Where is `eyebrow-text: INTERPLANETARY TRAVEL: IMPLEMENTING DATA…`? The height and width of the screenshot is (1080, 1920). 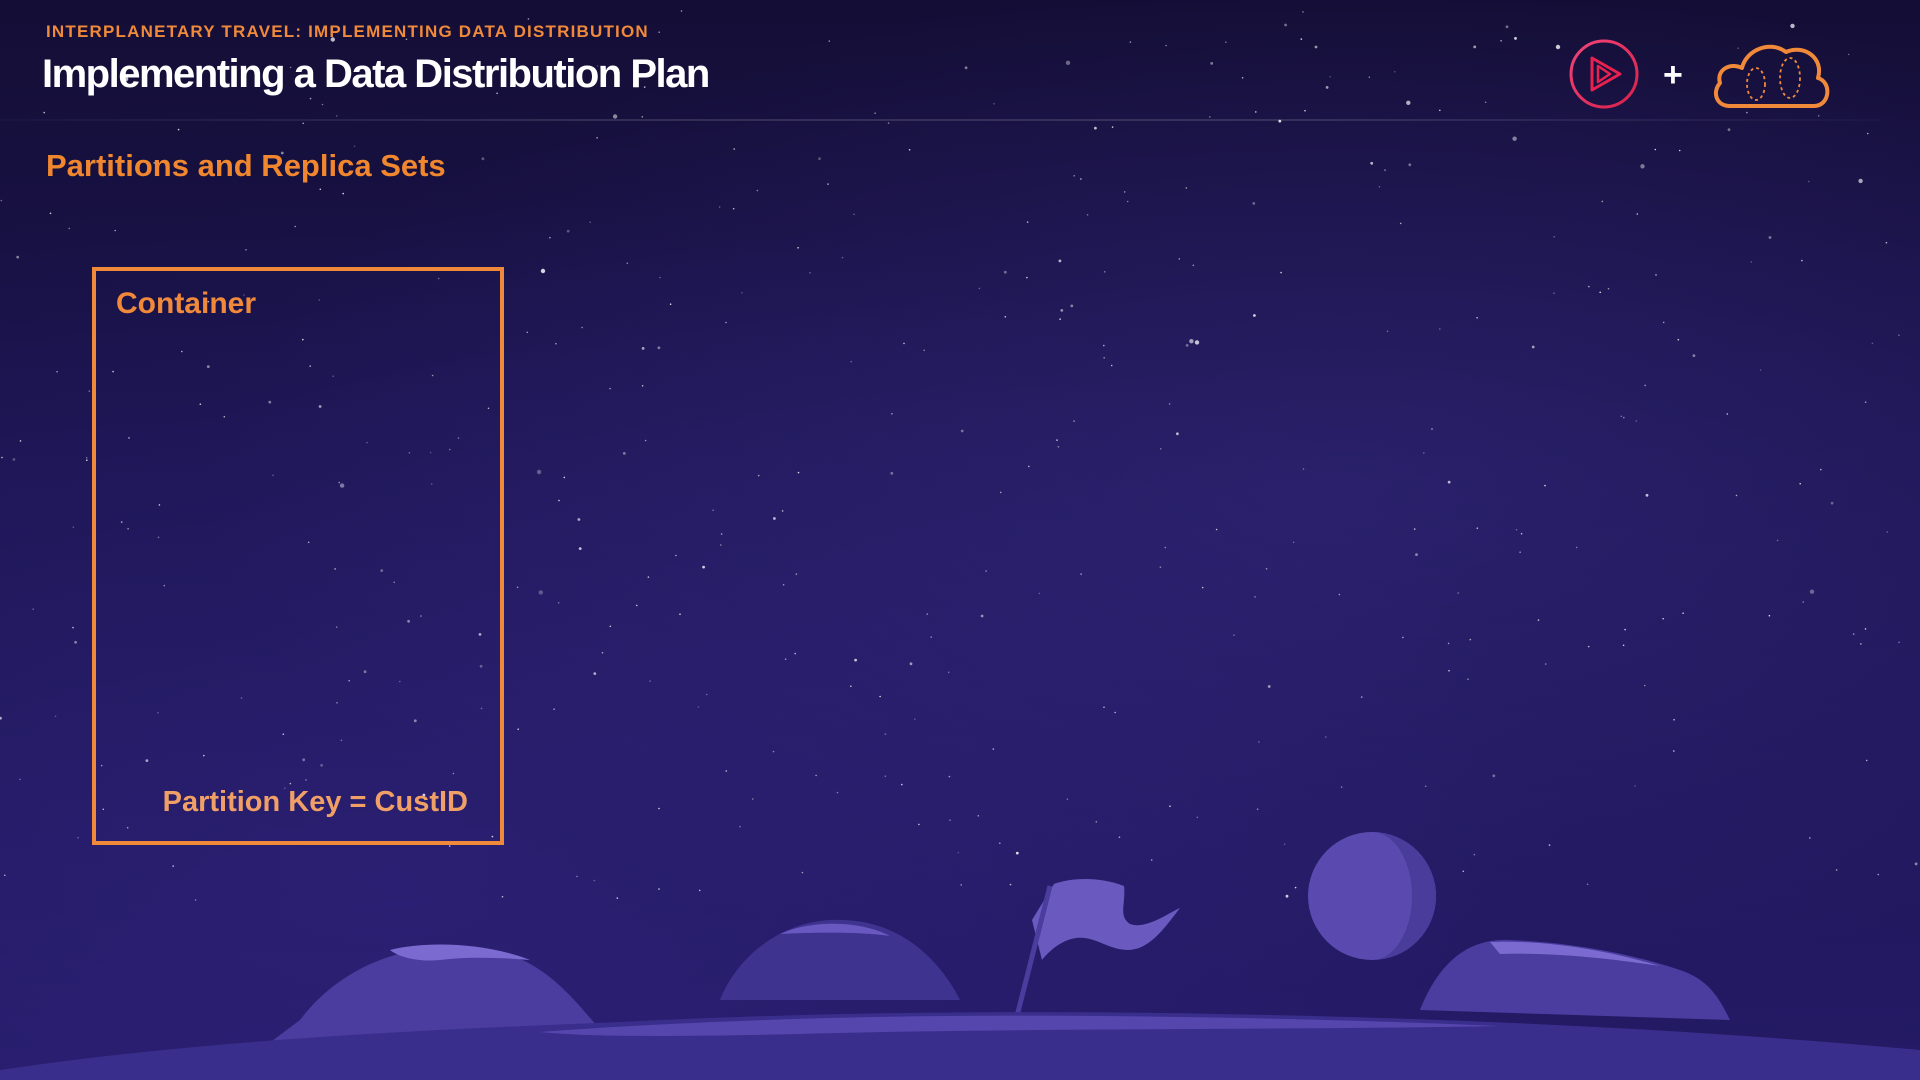
eyebrow-text: INTERPLANETARY TRAVEL: IMPLEMENTING DATA… is located at coordinates (347, 31).